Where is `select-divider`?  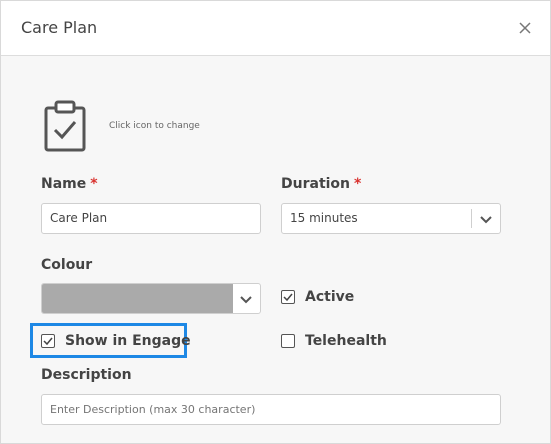 select-divider is located at coordinates (471, 218).